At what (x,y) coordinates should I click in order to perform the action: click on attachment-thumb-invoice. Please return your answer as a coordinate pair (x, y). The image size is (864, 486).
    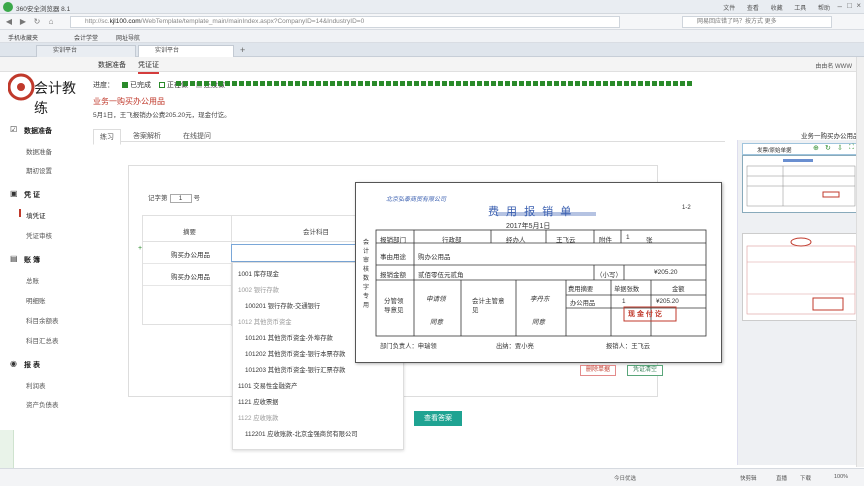
    Looking at the image, I should click on (801, 277).